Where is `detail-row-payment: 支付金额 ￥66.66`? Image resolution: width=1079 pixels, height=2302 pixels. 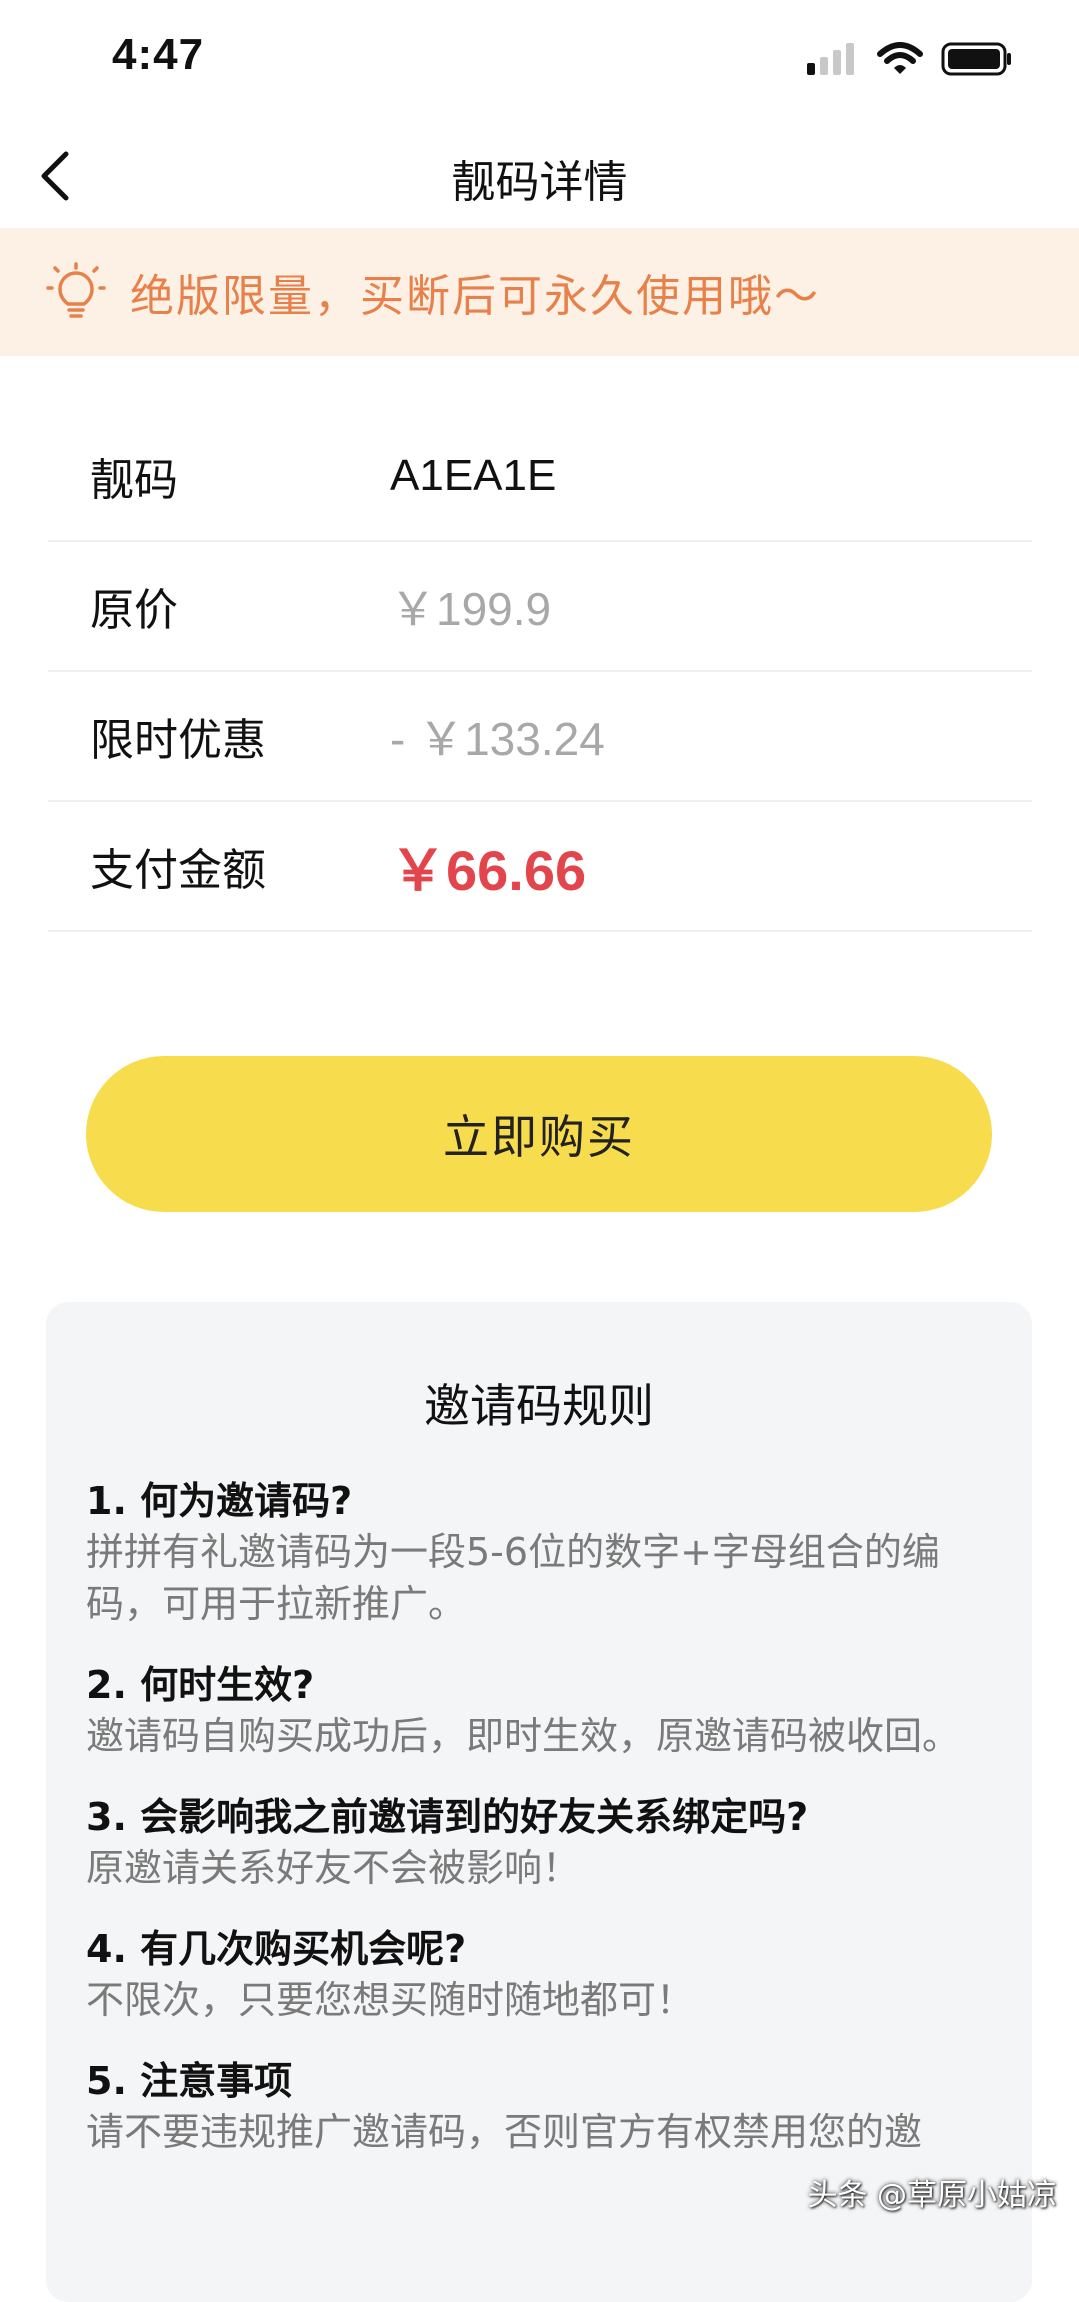
detail-row-payment: 支付金额 ￥66.66 is located at coordinates (540, 867).